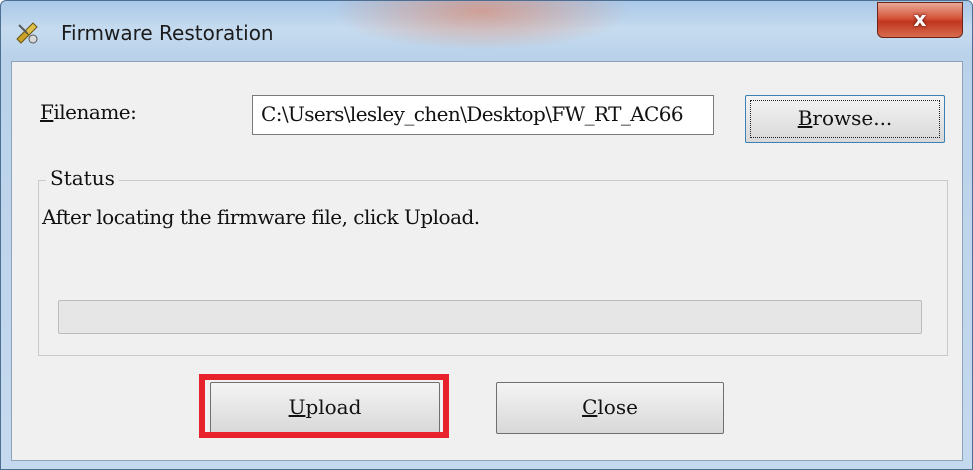  What do you see at coordinates (95, 112) in the screenshot?
I see `filename-label-text: ilename:` at bounding box center [95, 112].